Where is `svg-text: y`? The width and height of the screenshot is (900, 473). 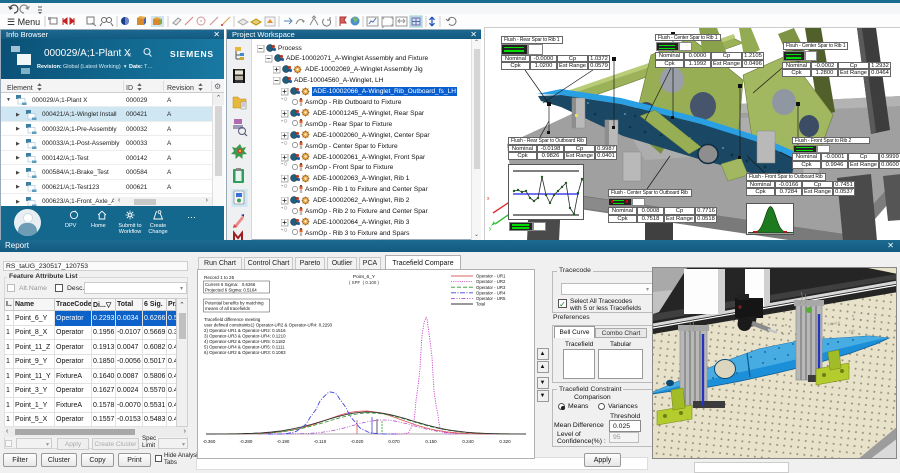
svg-text: y is located at coordinates (490, 229).